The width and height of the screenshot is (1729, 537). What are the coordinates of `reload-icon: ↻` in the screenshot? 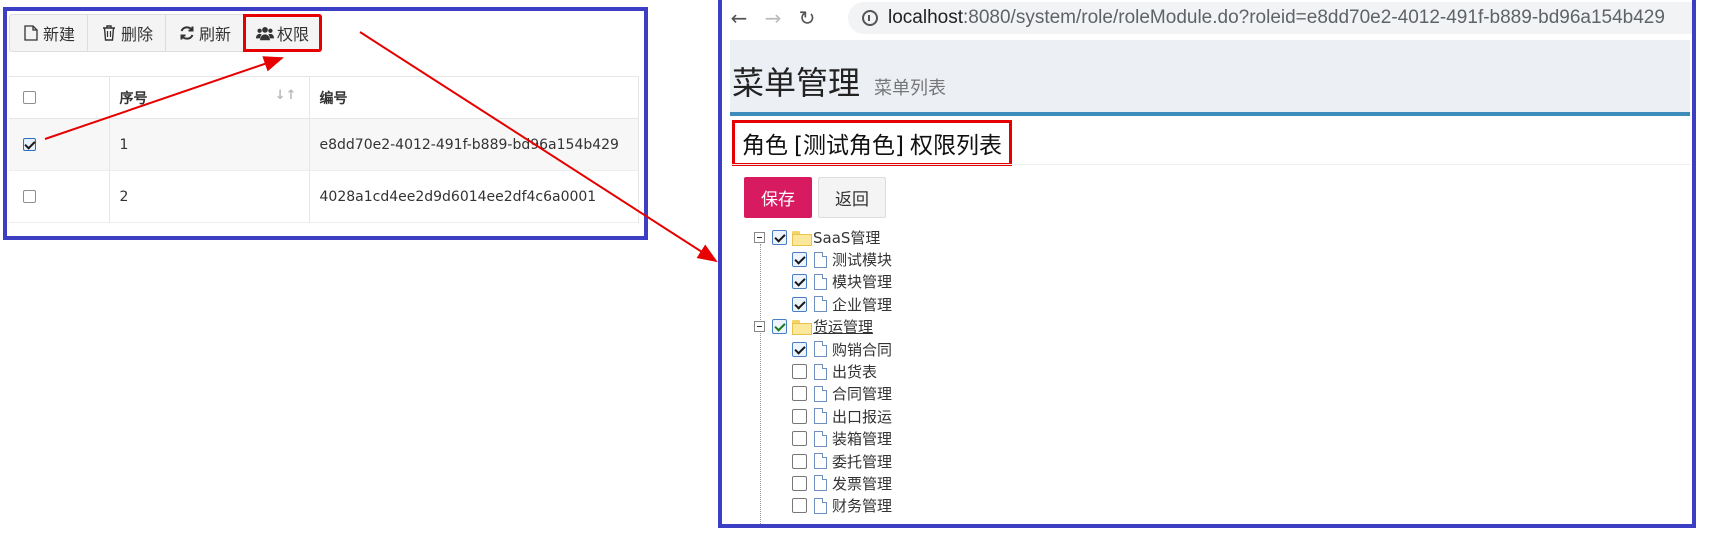 It's located at (807, 18).